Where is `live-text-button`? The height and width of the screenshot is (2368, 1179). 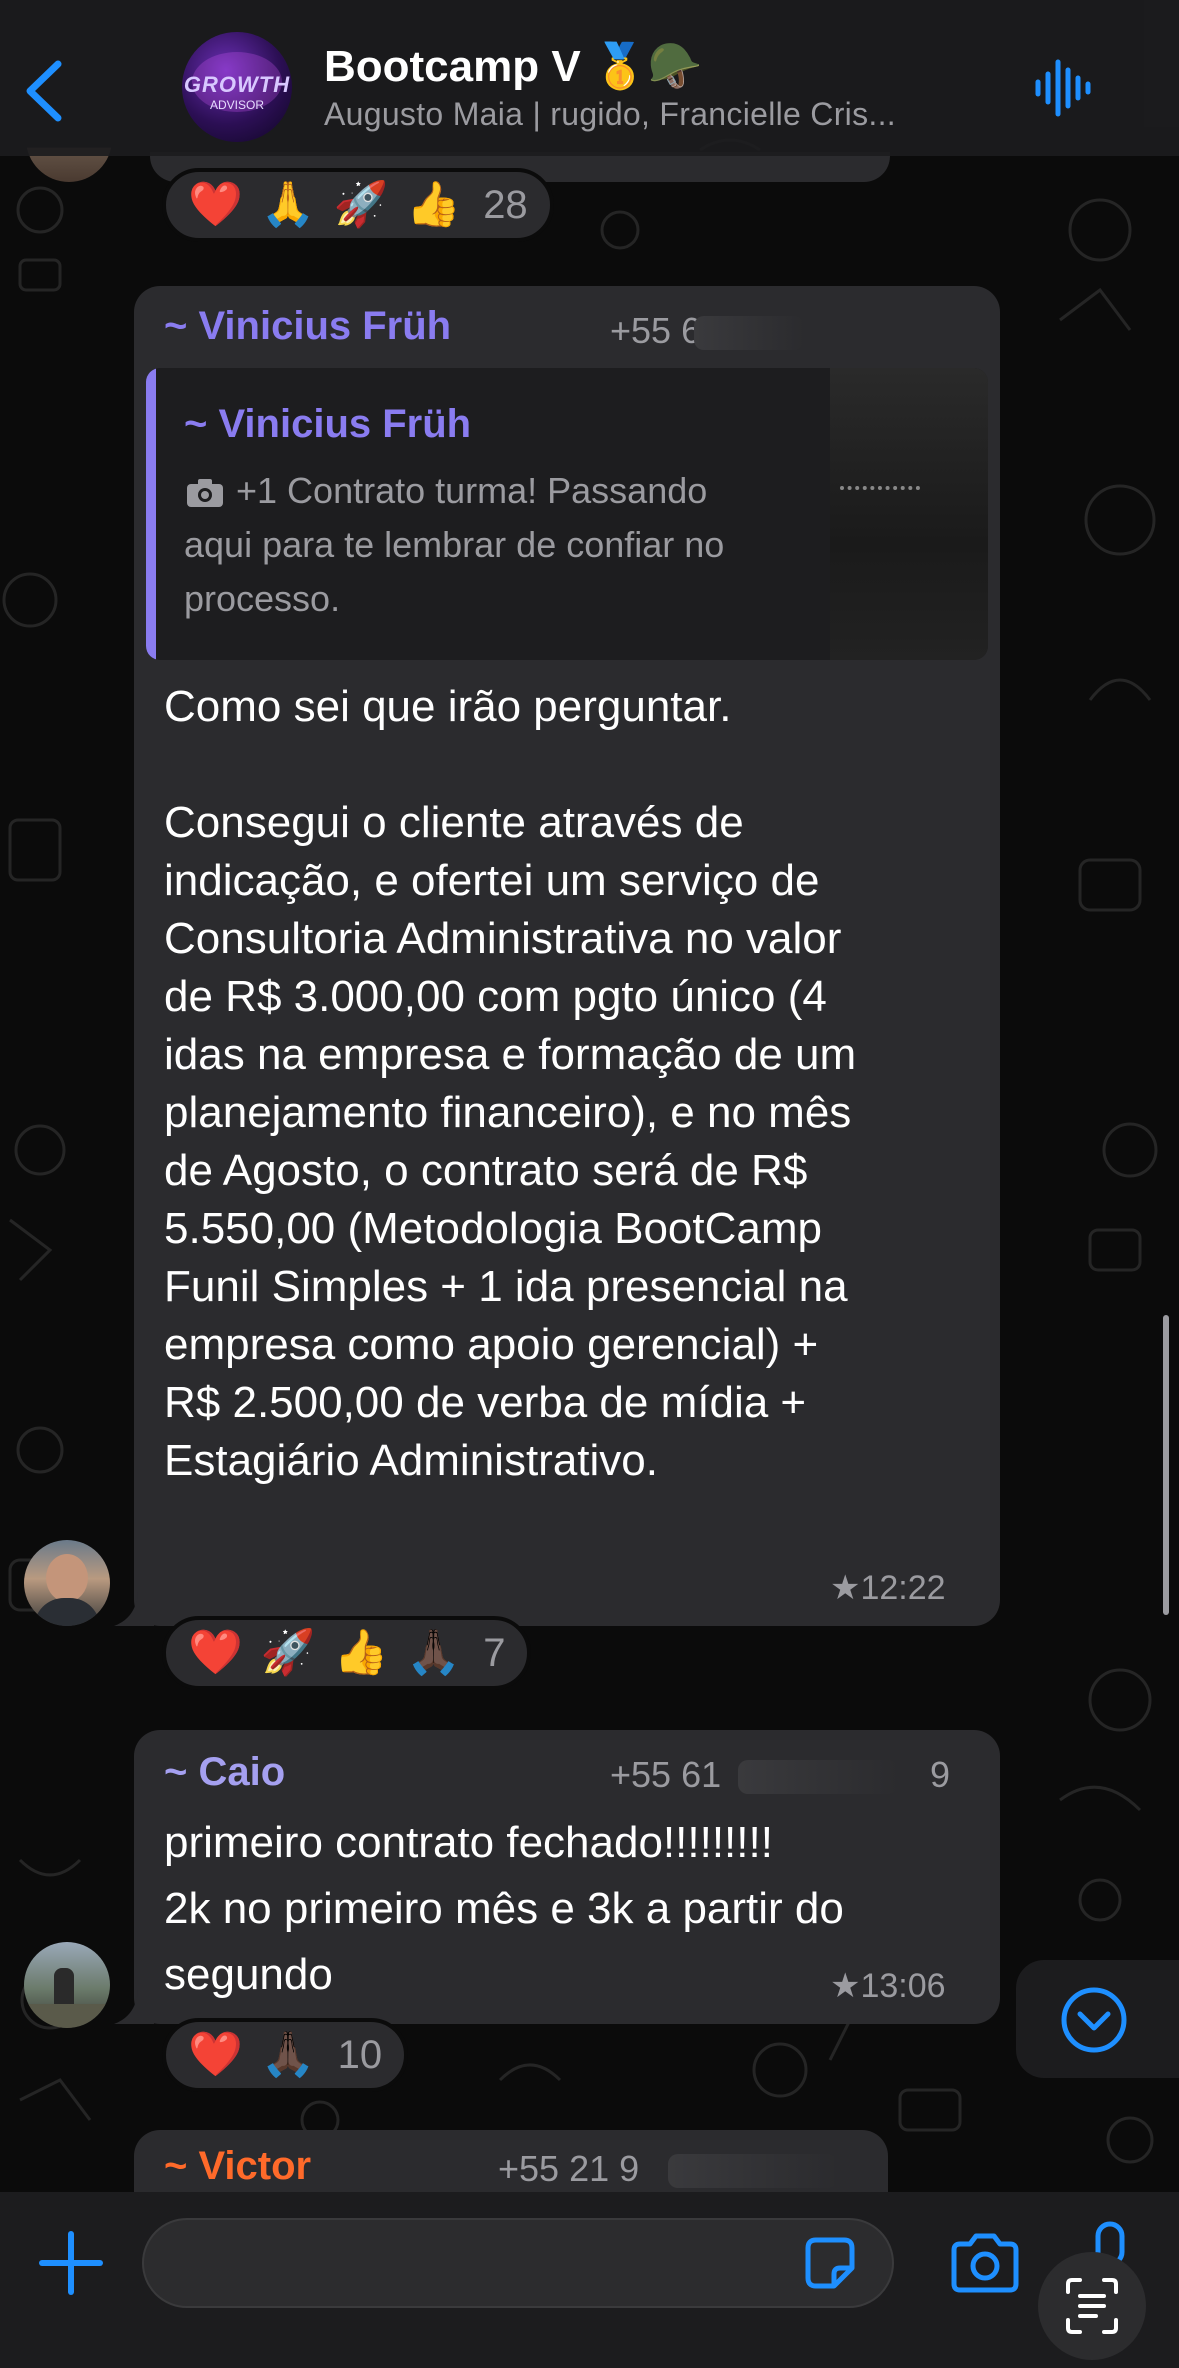
live-text-button is located at coordinates (1092, 2306).